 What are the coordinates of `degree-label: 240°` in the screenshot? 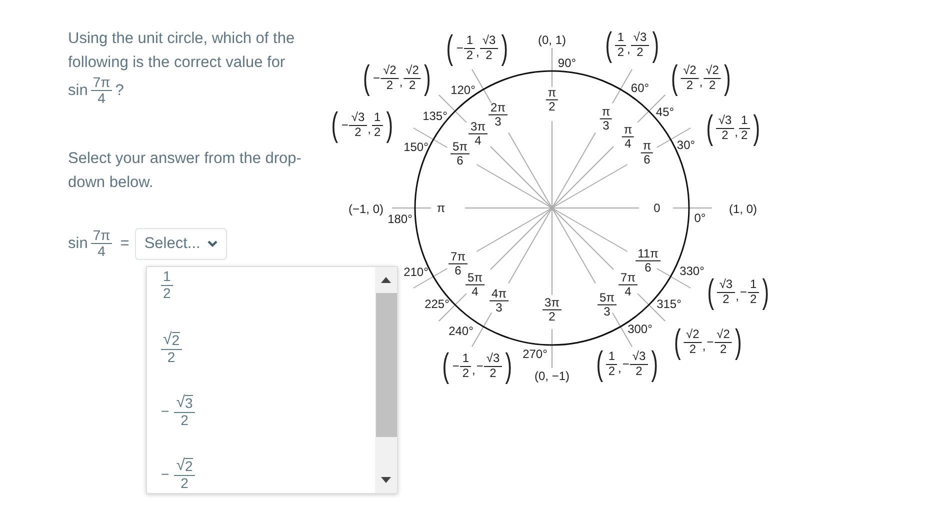 It's located at (461, 331).